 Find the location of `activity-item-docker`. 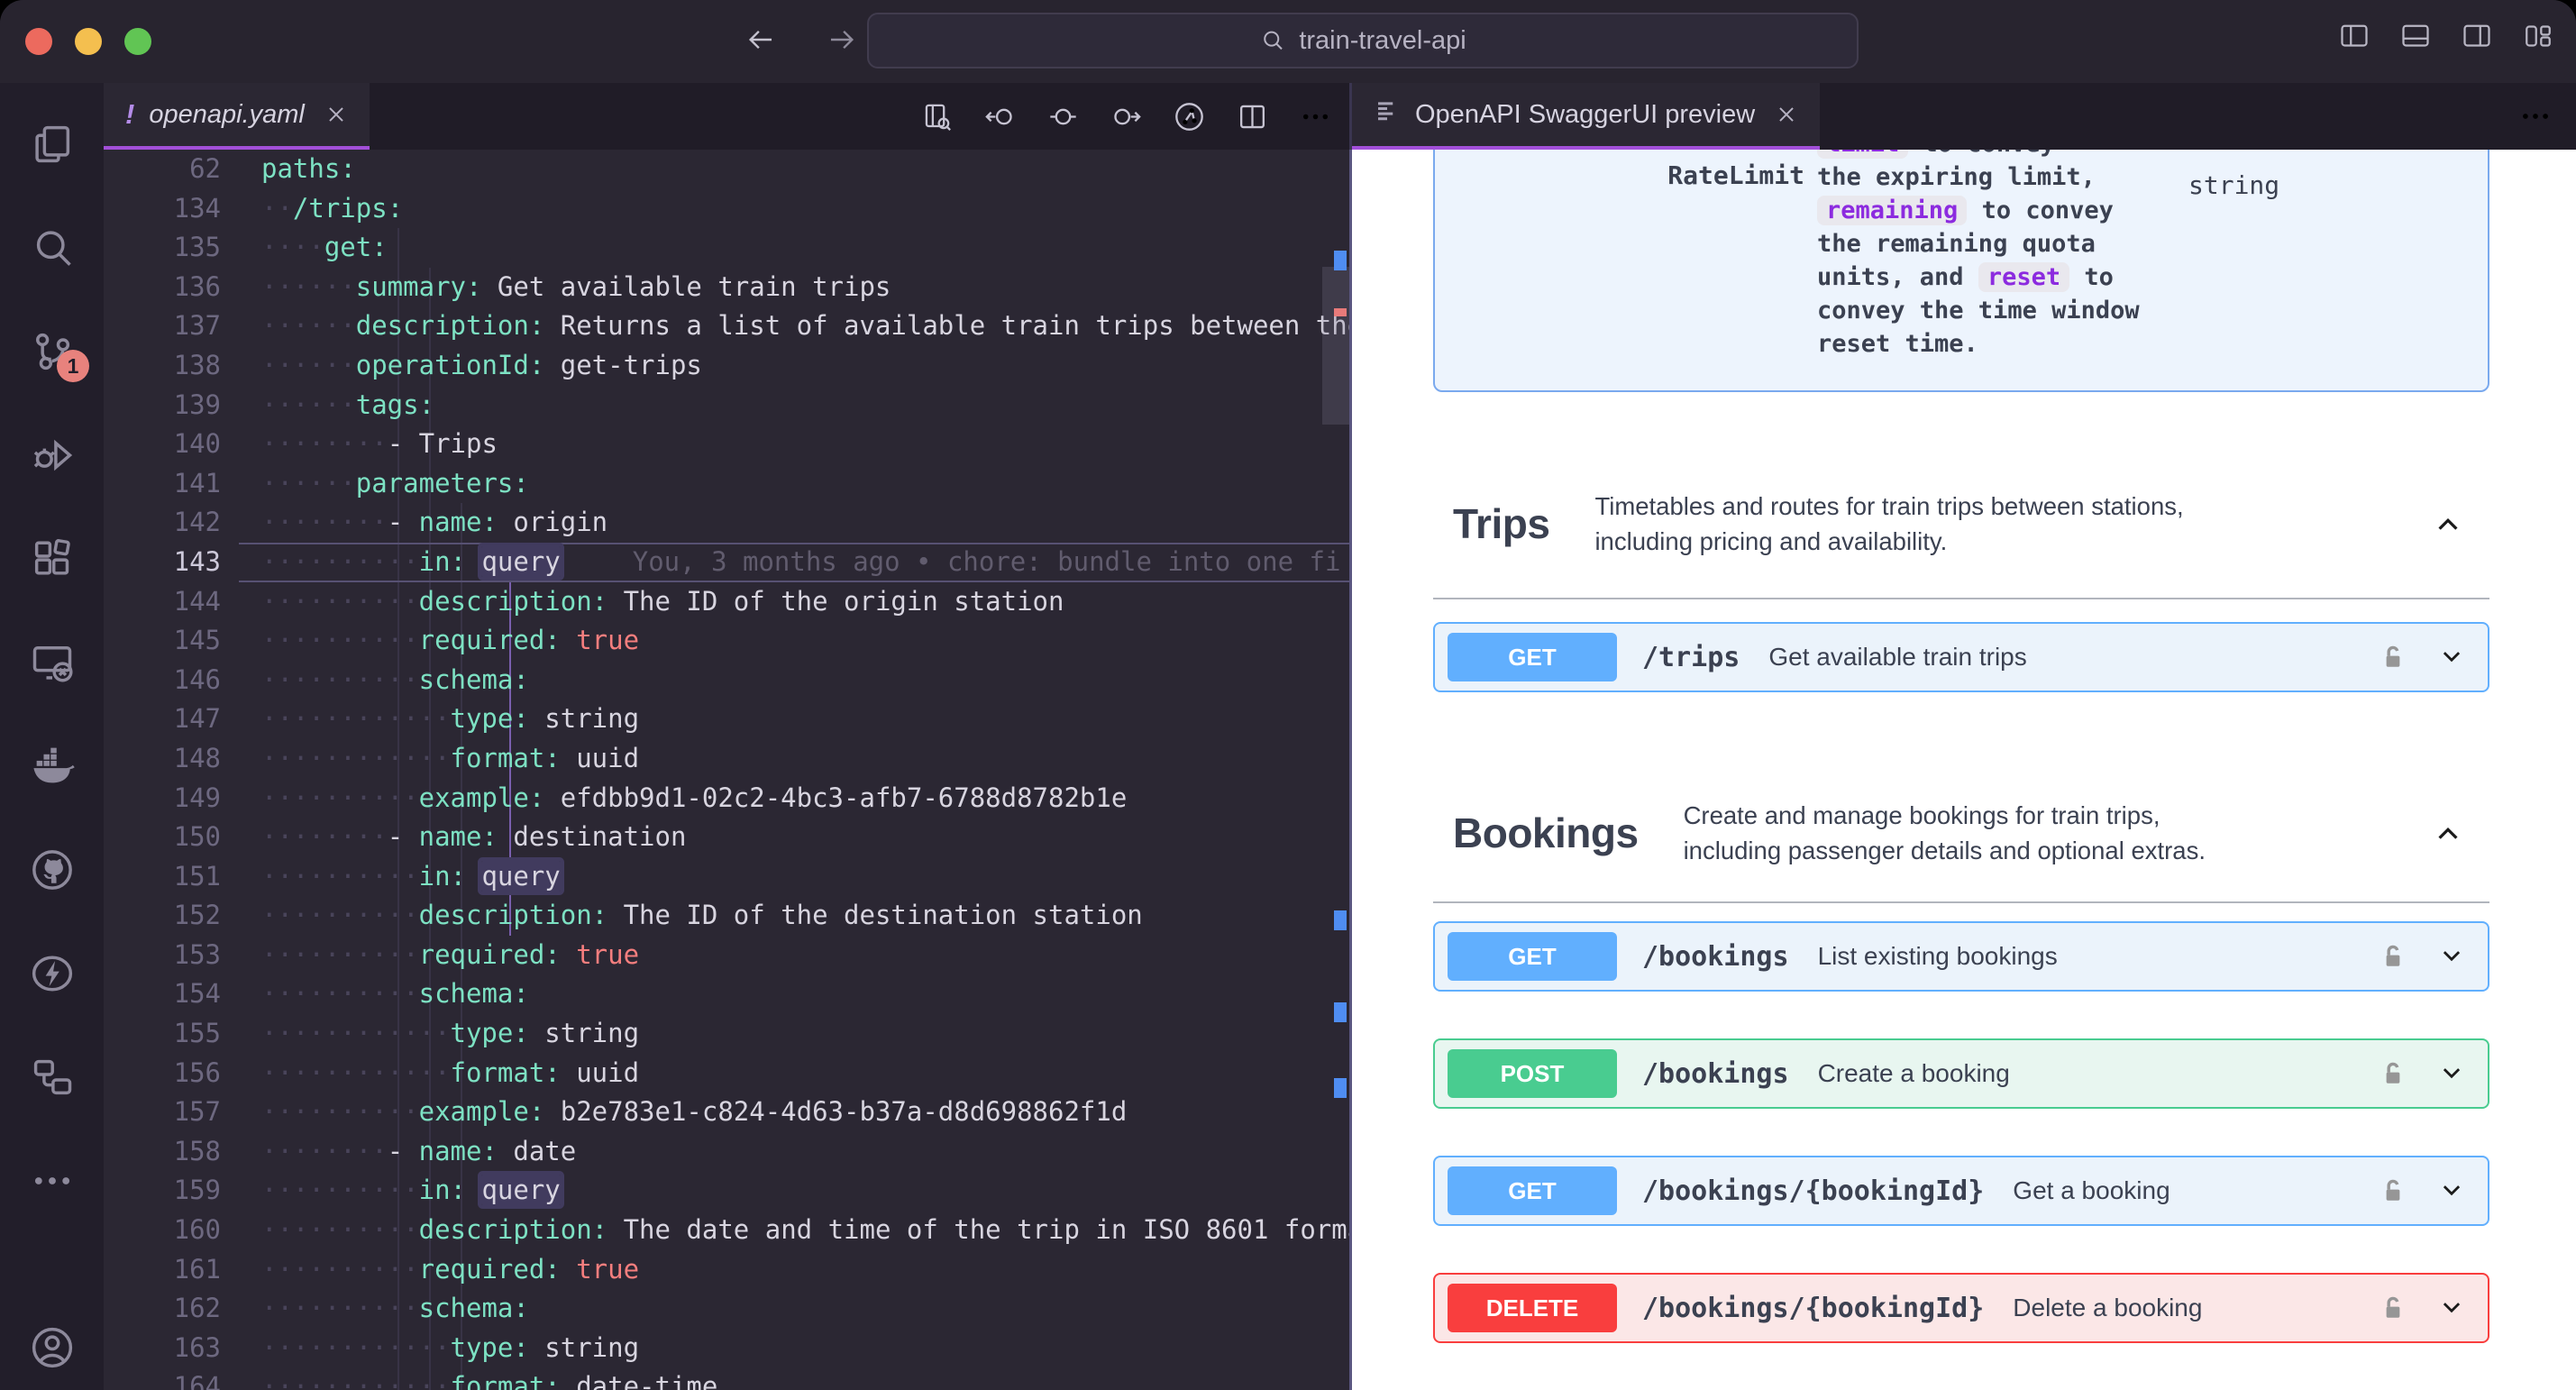

activity-item-docker is located at coordinates (52, 766).